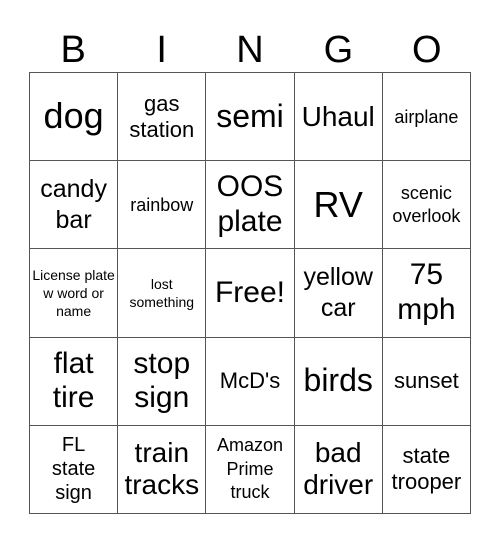 Image resolution: width=500 pixels, height=544 pixels. I want to click on bingo-cell: License plate w word or name, so click(74, 293).